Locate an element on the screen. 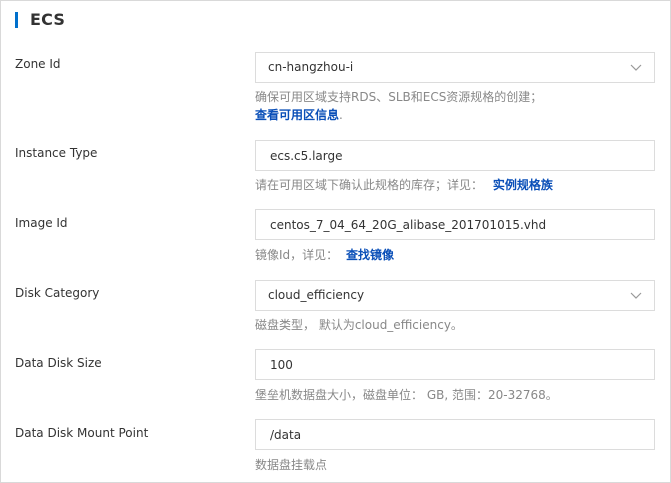 The width and height of the screenshot is (671, 483). instance-type-label: Instance Type is located at coordinates (56, 153).